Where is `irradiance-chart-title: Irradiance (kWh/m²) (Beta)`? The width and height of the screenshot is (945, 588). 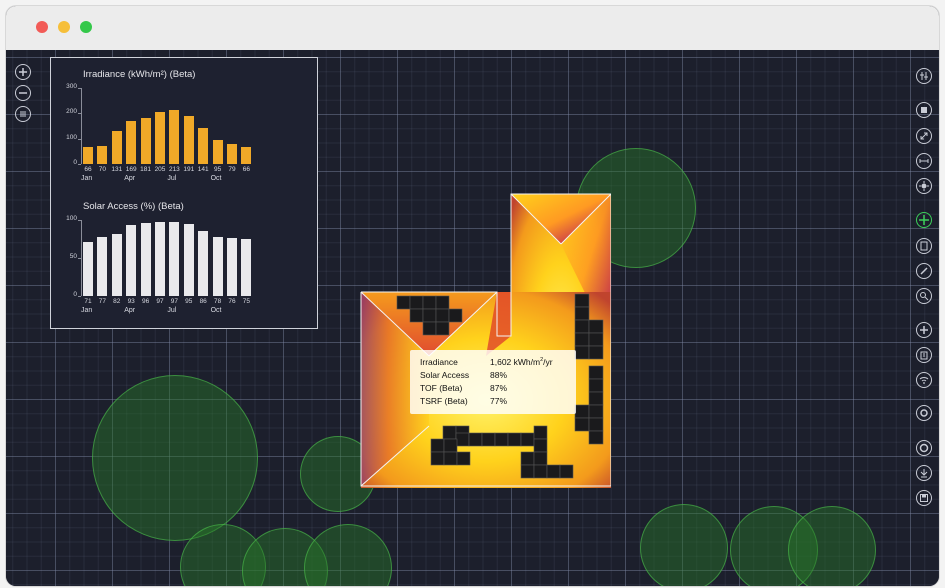 irradiance-chart-title: Irradiance (kWh/m²) (Beta) is located at coordinates (139, 74).